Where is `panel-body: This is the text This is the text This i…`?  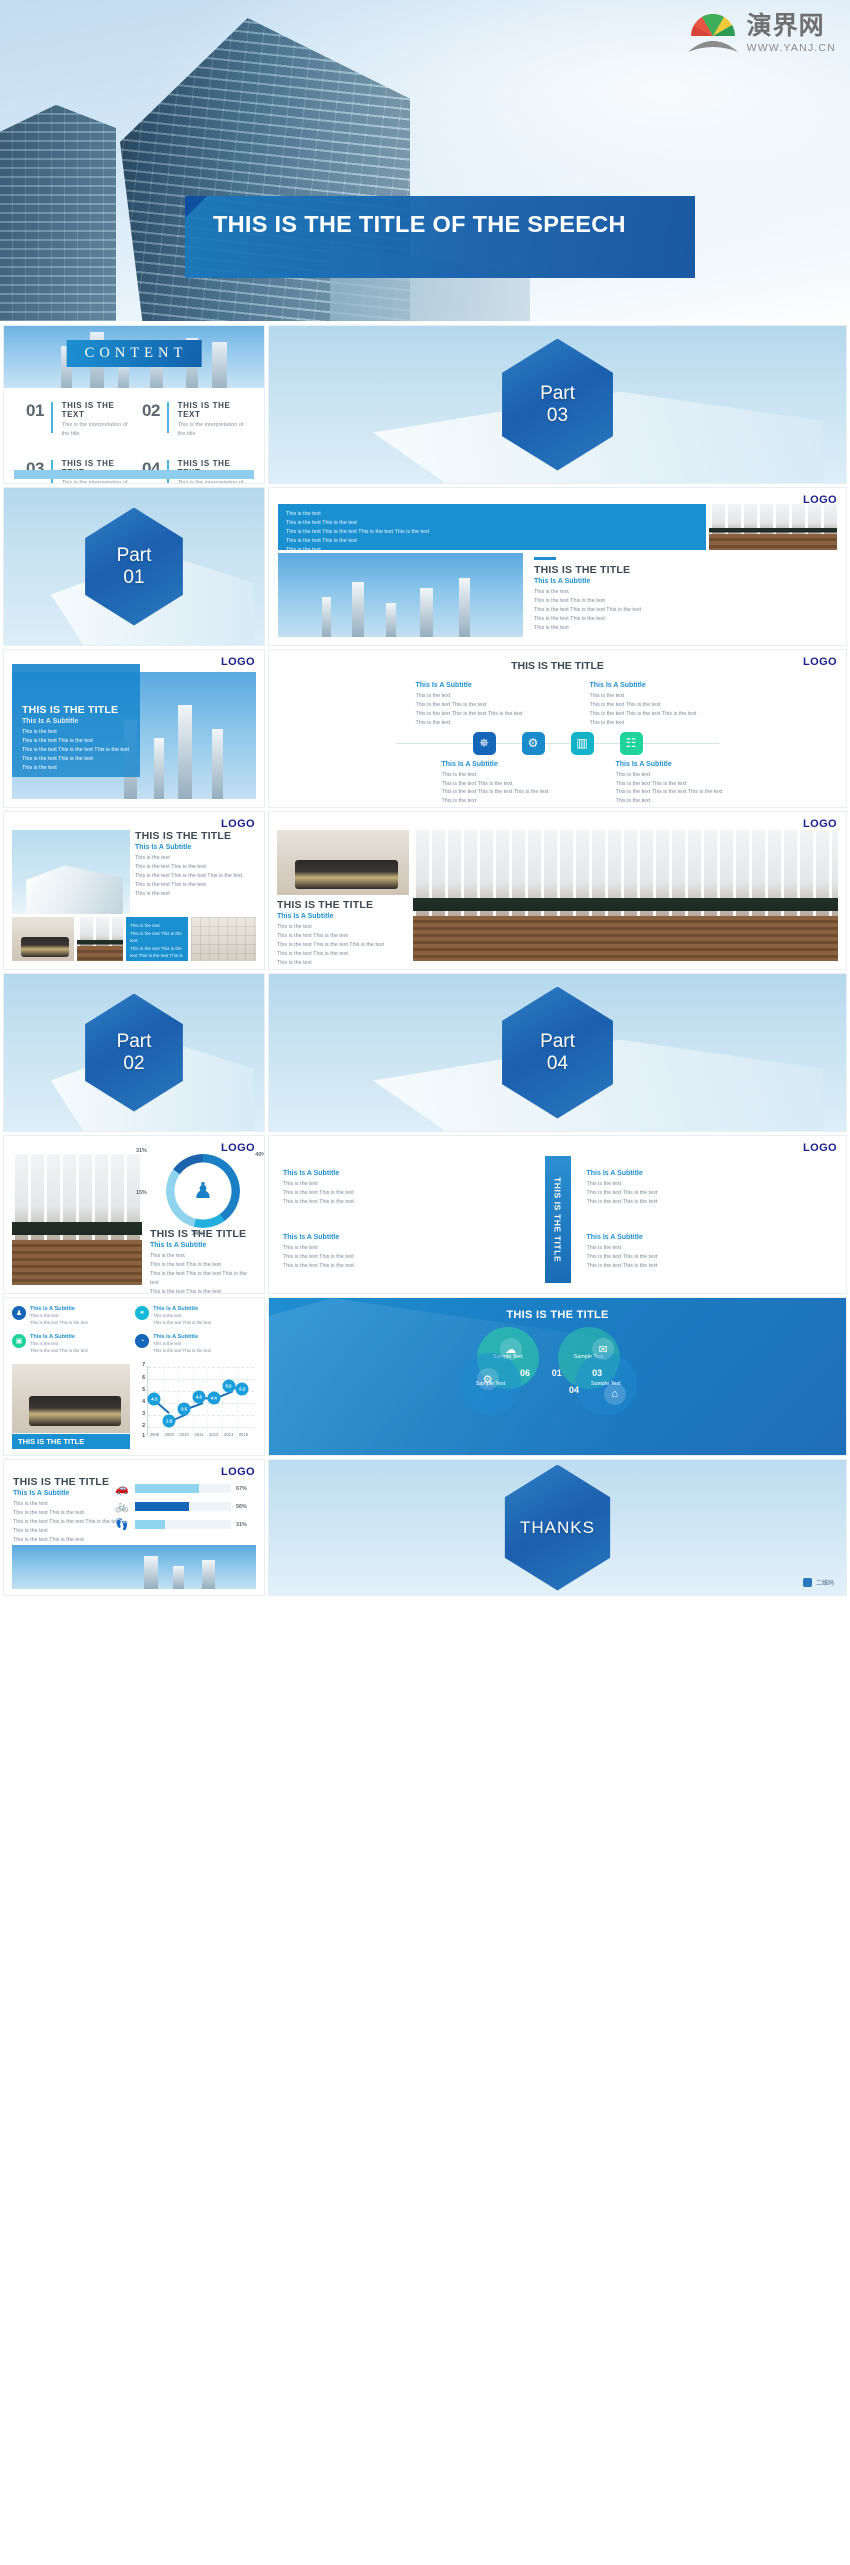 panel-body: This is the text This is the text This i… is located at coordinates (156, 944).